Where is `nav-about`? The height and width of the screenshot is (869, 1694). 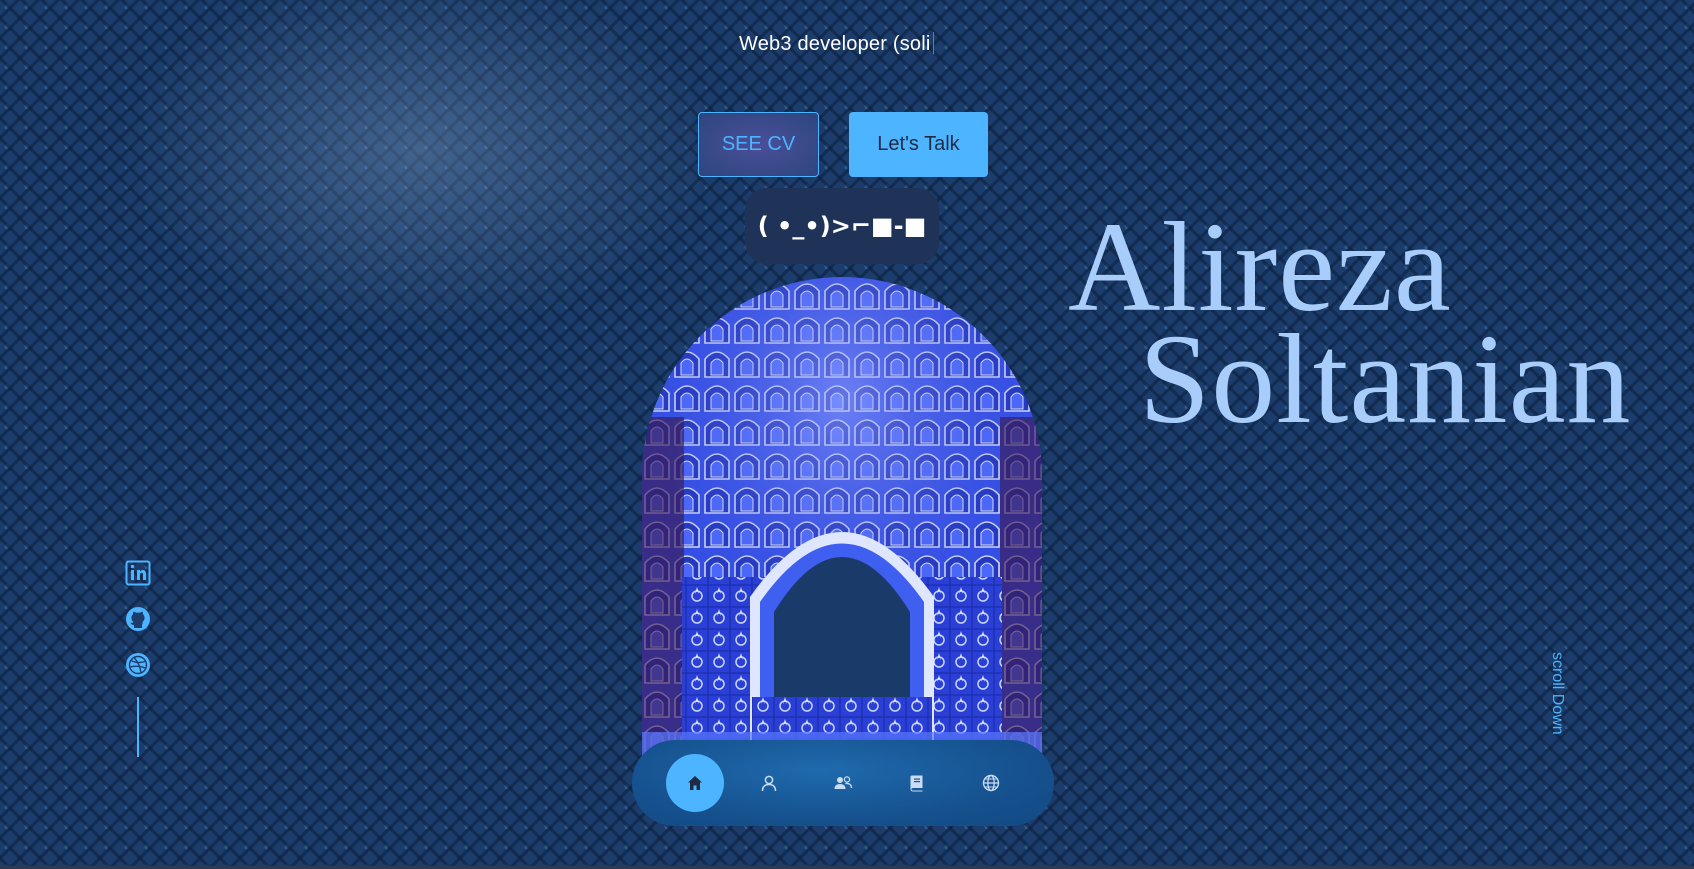 nav-about is located at coordinates (769, 783).